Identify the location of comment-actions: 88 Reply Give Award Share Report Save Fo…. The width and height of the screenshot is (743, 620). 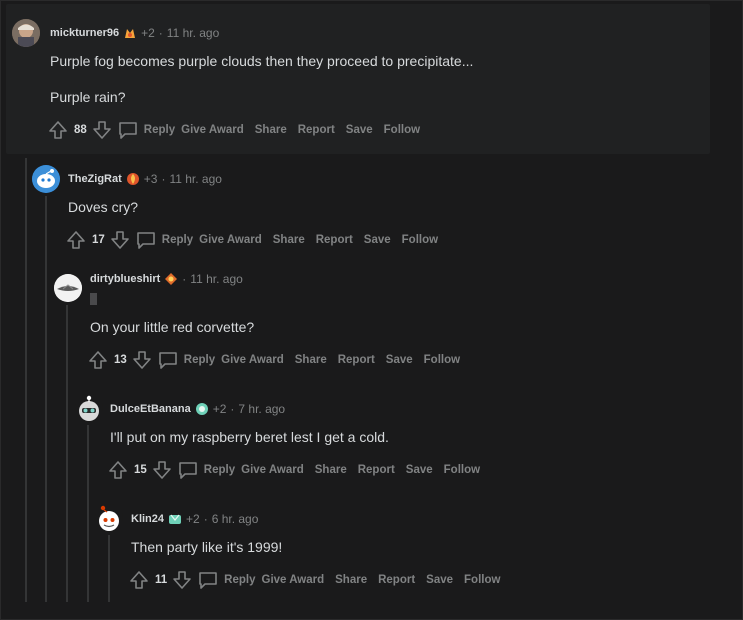
(239, 130).